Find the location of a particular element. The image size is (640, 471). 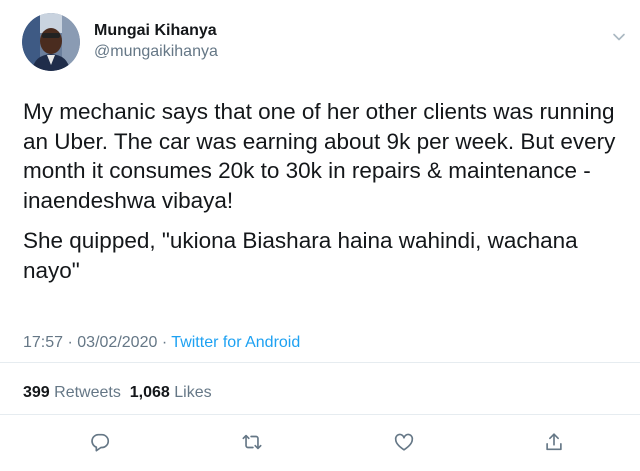

likes-stat: 1,068 Likes is located at coordinates (171, 392).